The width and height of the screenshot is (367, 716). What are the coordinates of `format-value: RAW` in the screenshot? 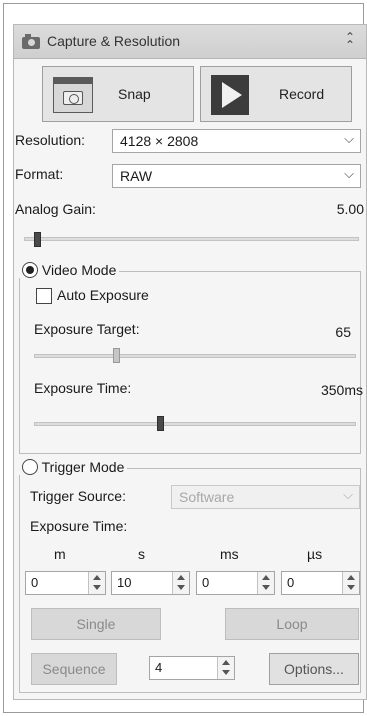 It's located at (136, 176).